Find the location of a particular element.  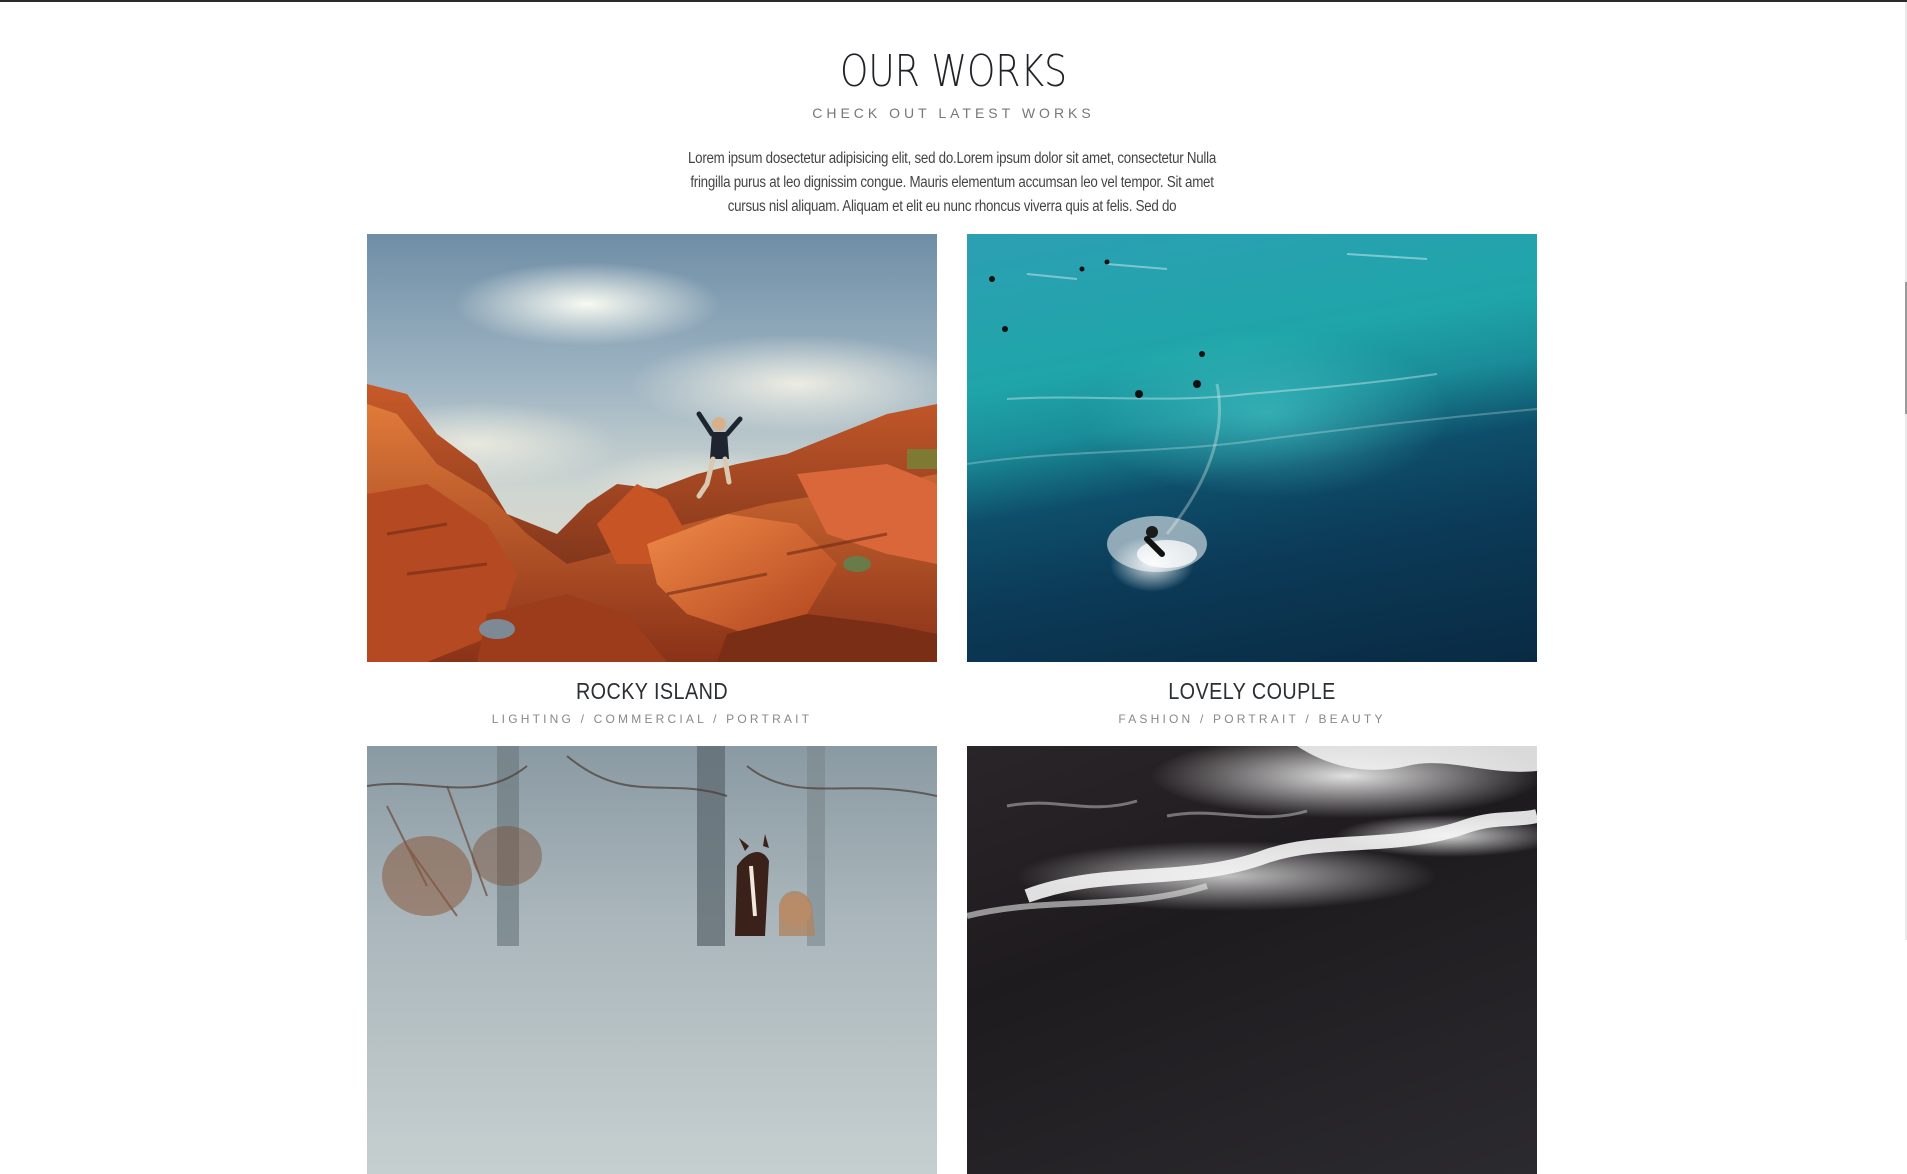

work-image-ocean is located at coordinates (1252, 448).